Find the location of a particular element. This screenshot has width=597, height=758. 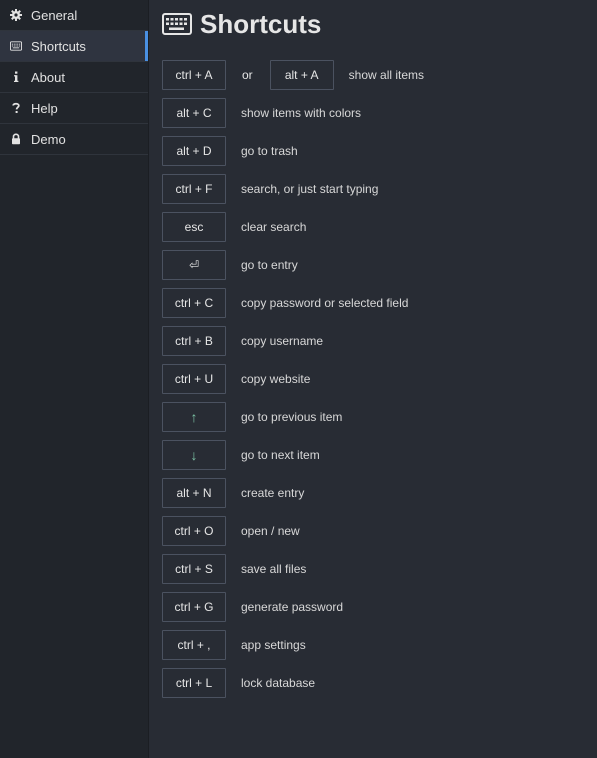

shortcut-row: ctrl + B copy username is located at coordinates (379, 341).